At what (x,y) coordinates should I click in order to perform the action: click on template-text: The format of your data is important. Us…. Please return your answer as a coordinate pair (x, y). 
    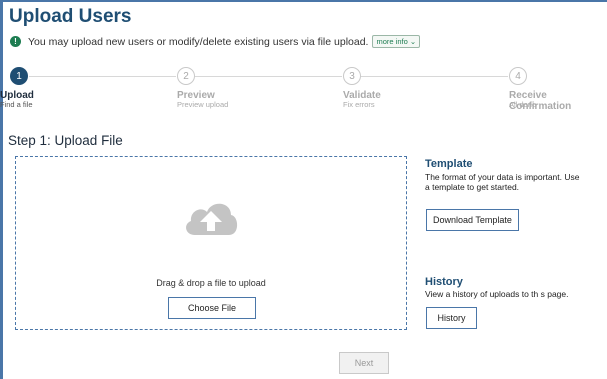
    Looking at the image, I should click on (502, 182).